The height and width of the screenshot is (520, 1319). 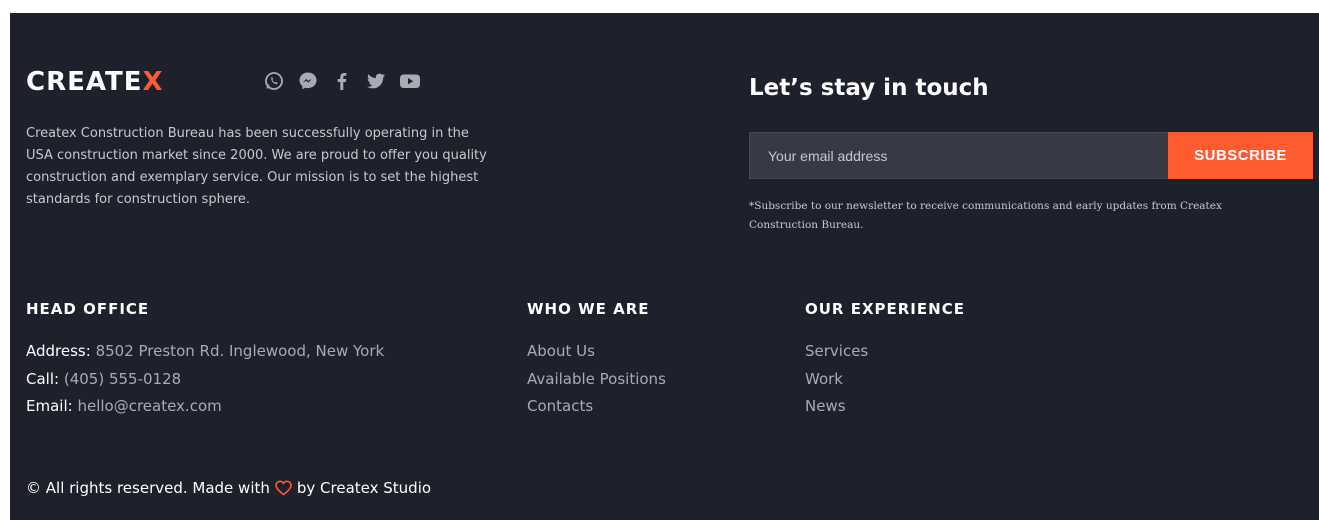 What do you see at coordinates (825, 406) in the screenshot?
I see `news-link: News` at bounding box center [825, 406].